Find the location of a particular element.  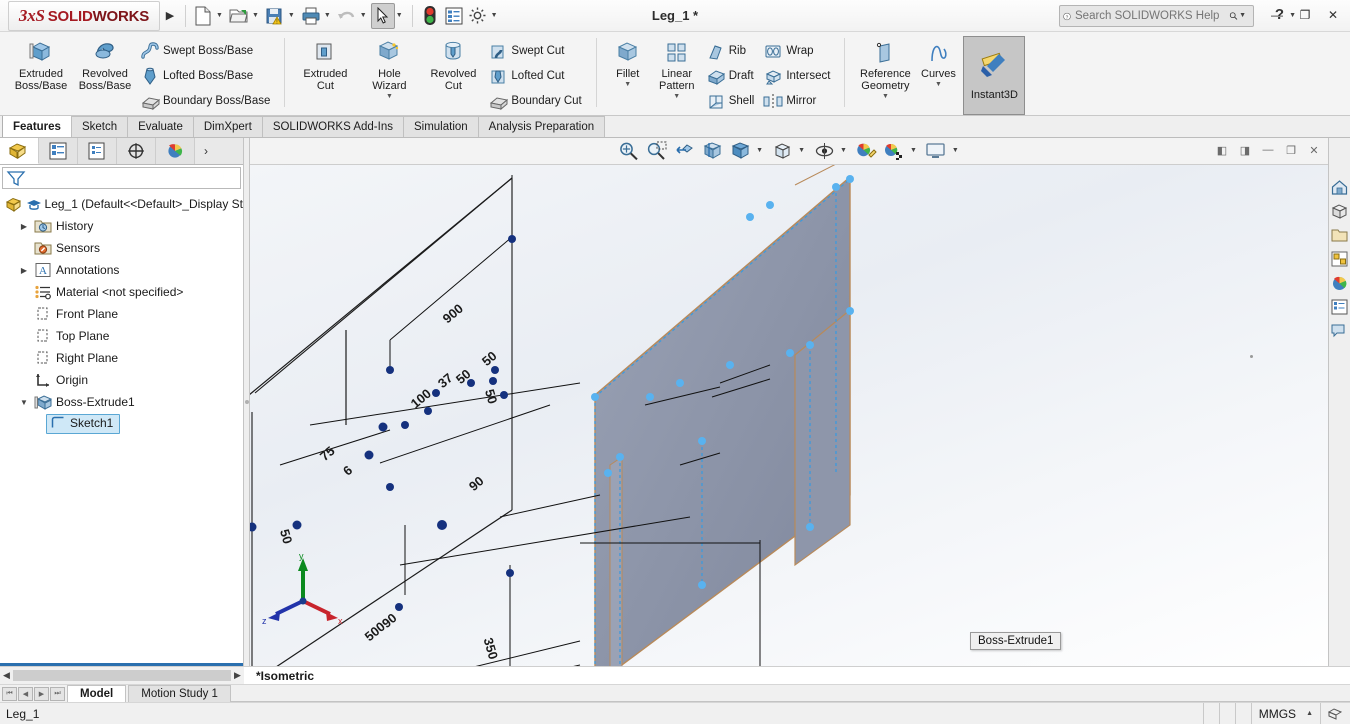

boundary-cut-button: Boundary Cut is located at coordinates (536, 101).